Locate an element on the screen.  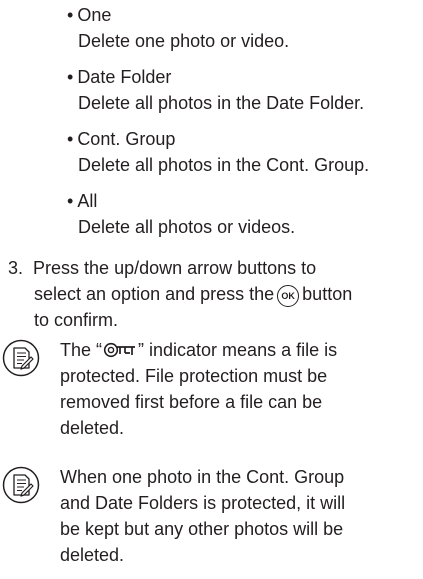
step-number: 3. is located at coordinates (16, 268).